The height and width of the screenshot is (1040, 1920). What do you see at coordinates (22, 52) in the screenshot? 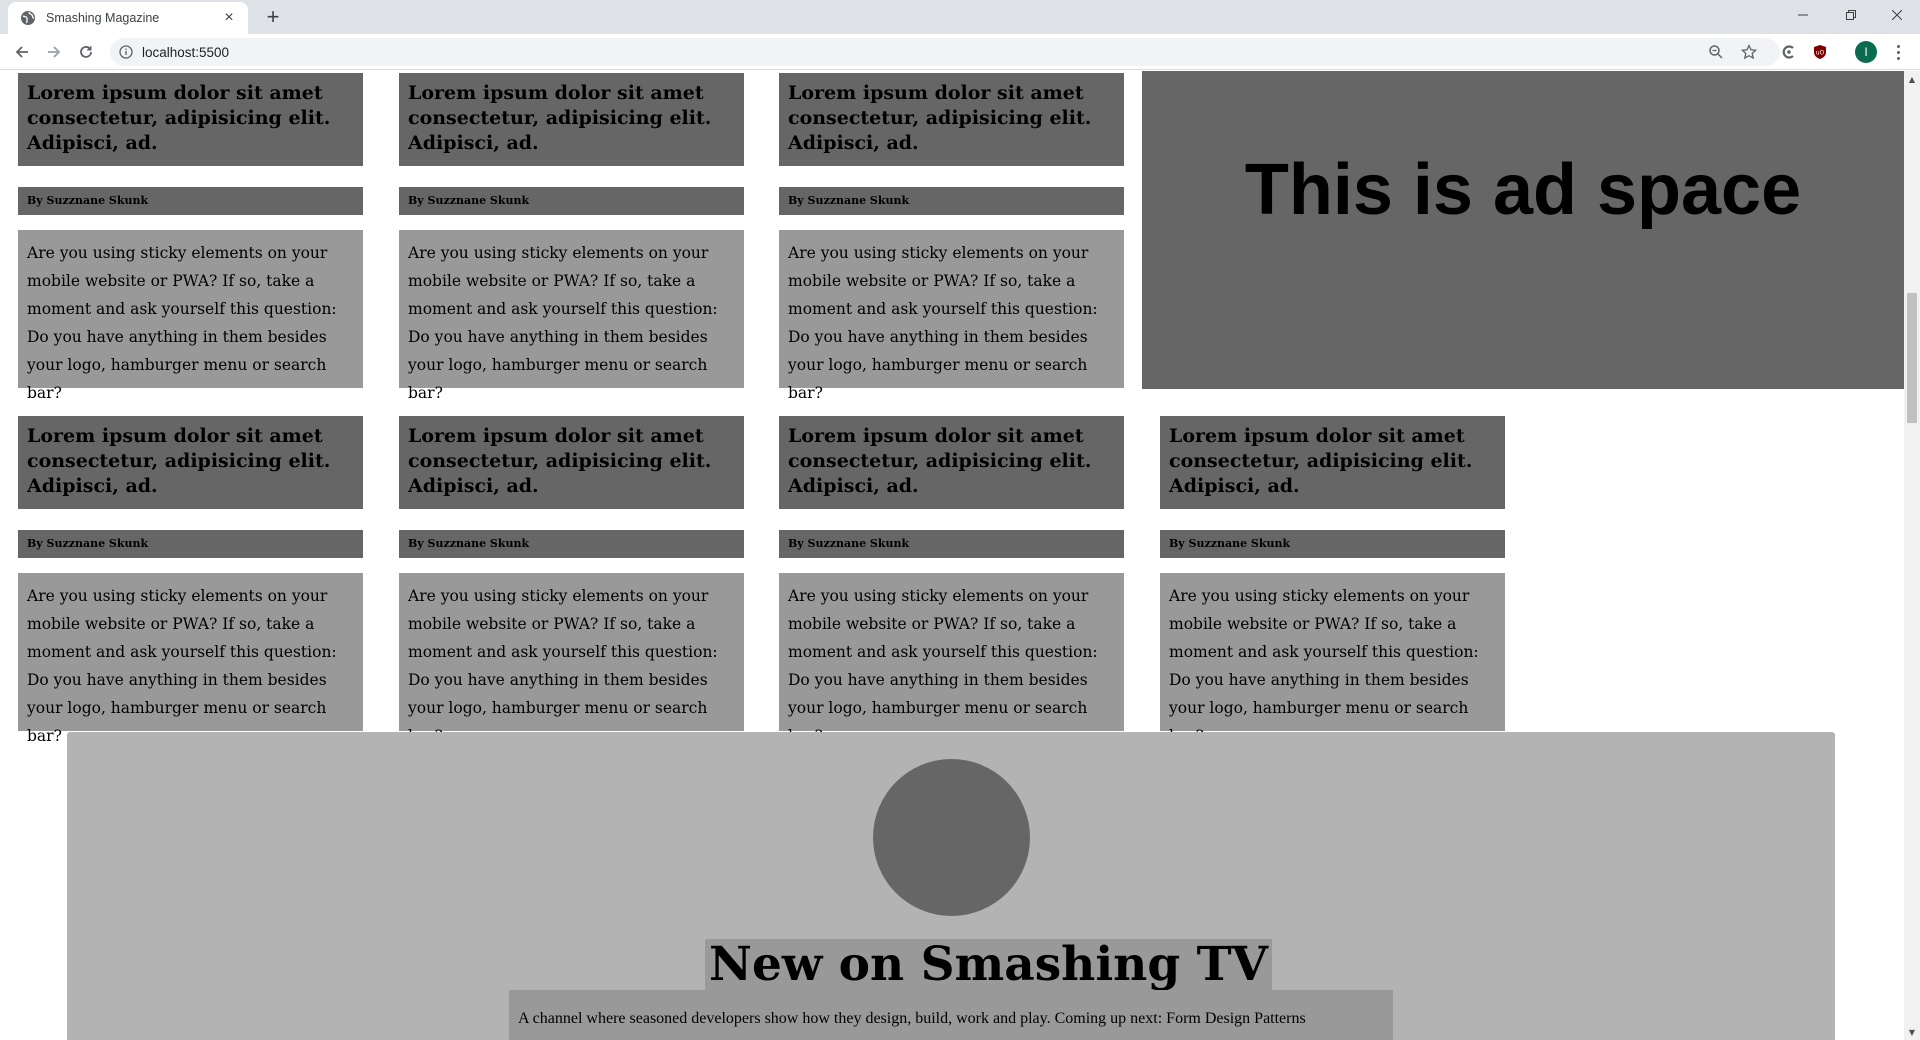
I see `back-arrow-icon` at bounding box center [22, 52].